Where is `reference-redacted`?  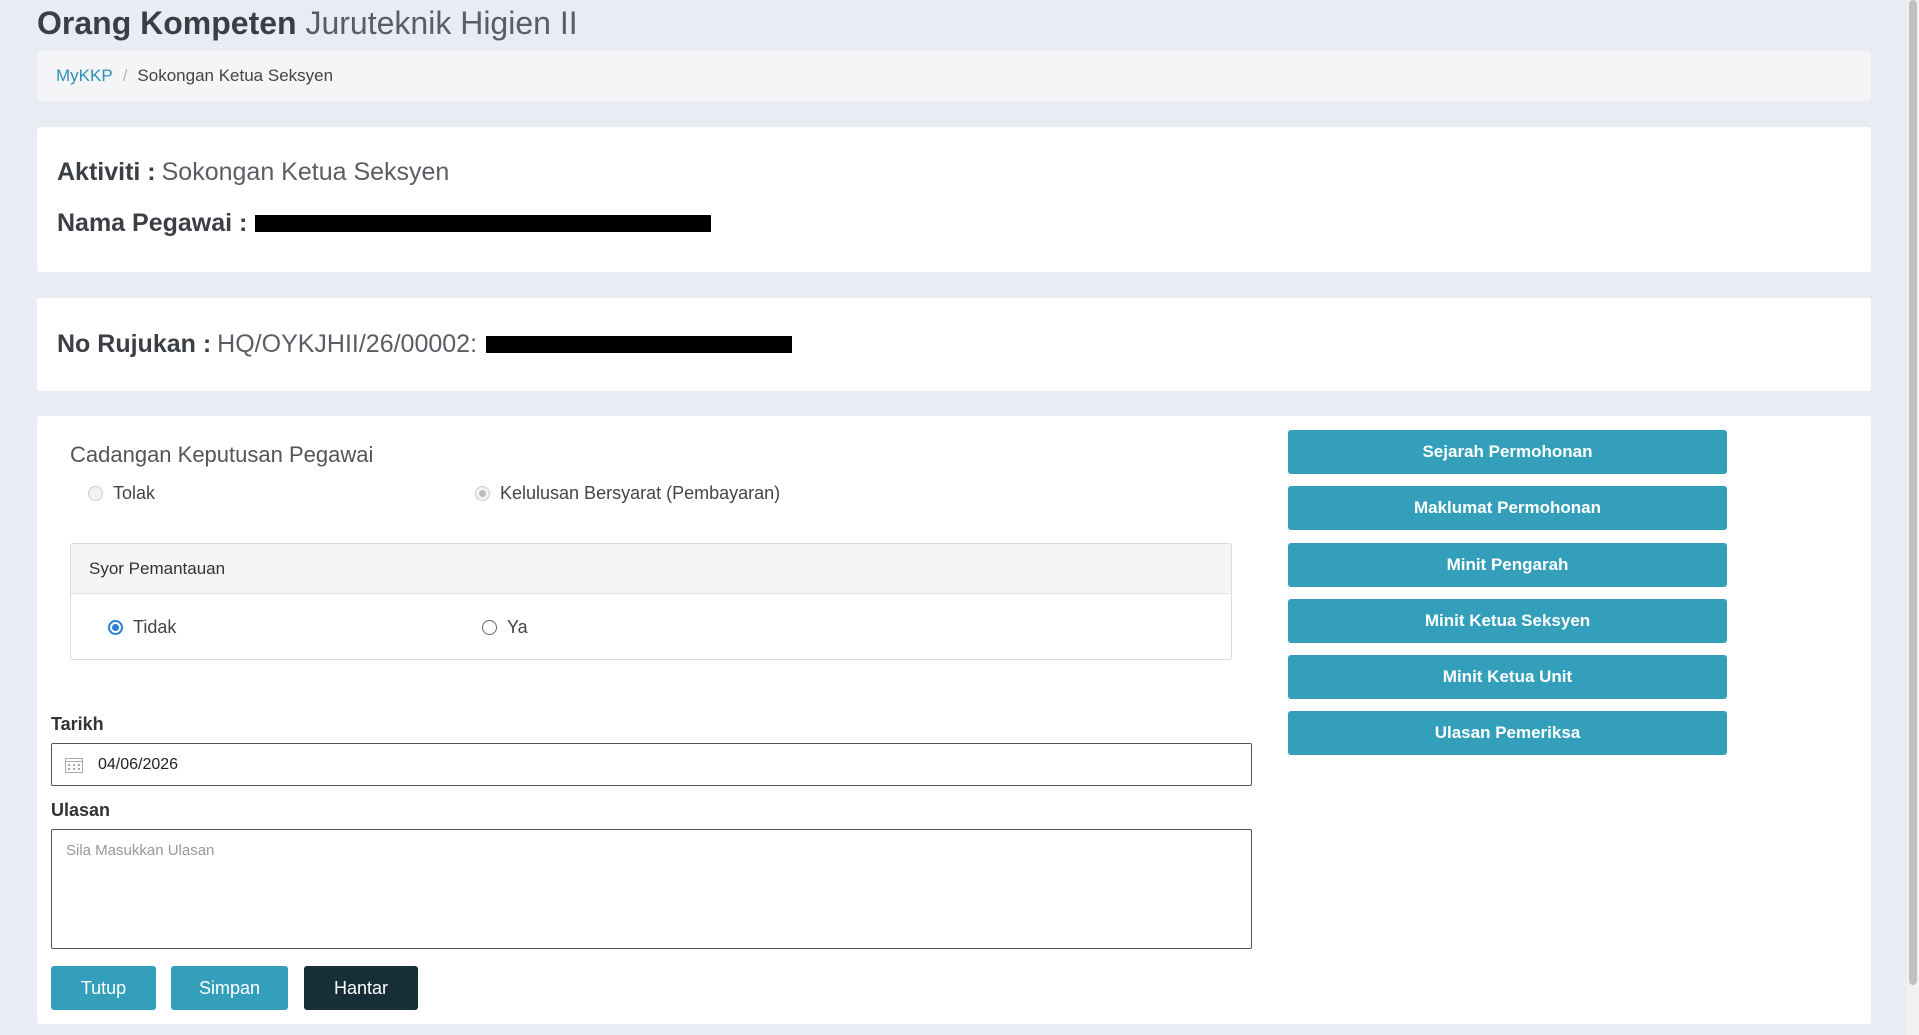 reference-redacted is located at coordinates (639, 344).